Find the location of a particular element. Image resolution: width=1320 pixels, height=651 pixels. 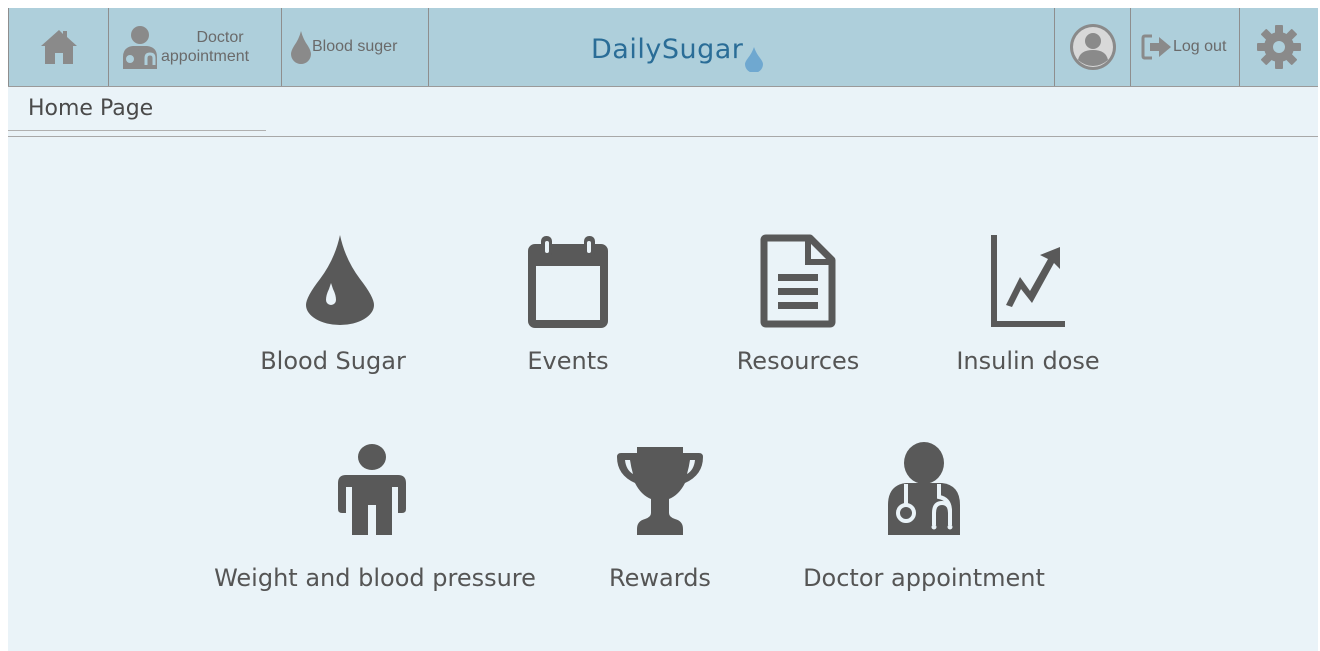

app-logo: DailySugar is located at coordinates (677, 49).